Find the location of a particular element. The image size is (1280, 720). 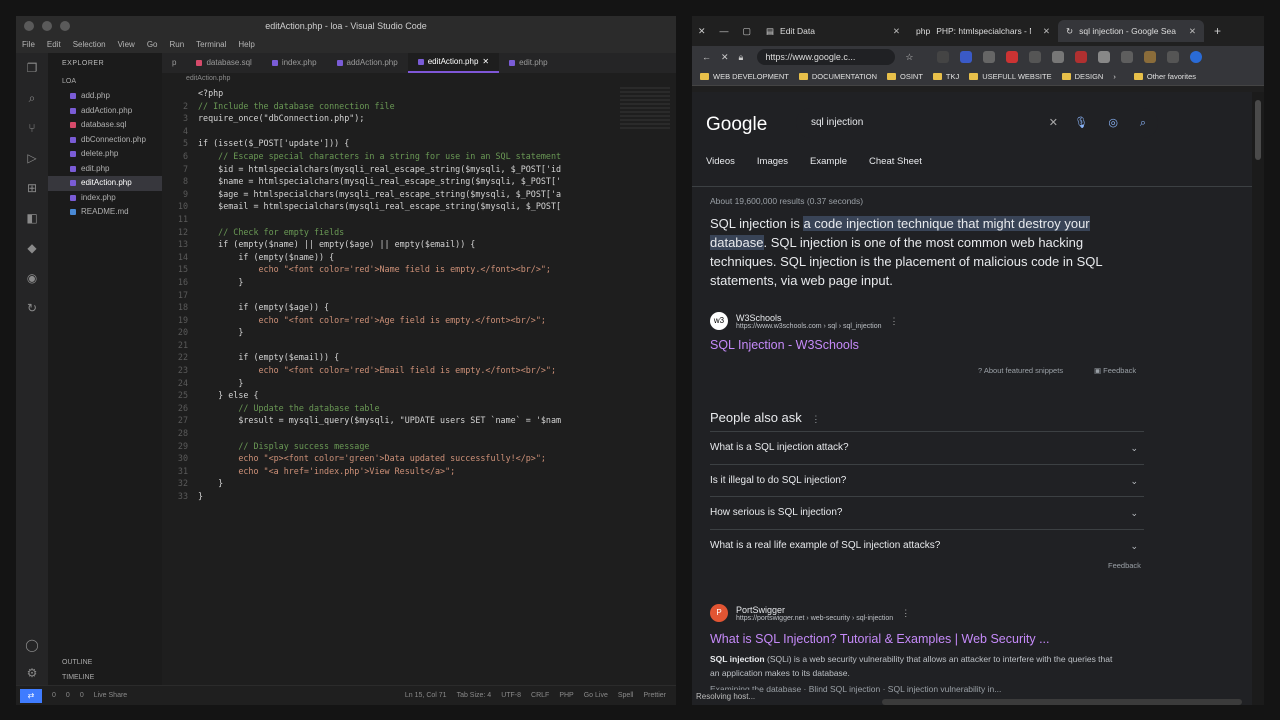

filter-videos: Videos is located at coordinates (720, 161).